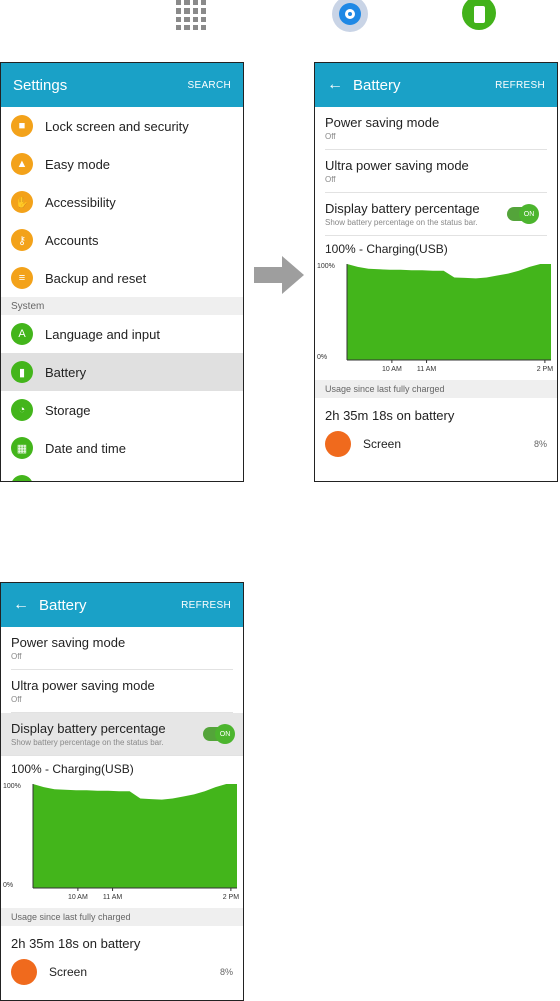  What do you see at coordinates (22, 410) in the screenshot?
I see `storage-icon: ◔` at bounding box center [22, 410].